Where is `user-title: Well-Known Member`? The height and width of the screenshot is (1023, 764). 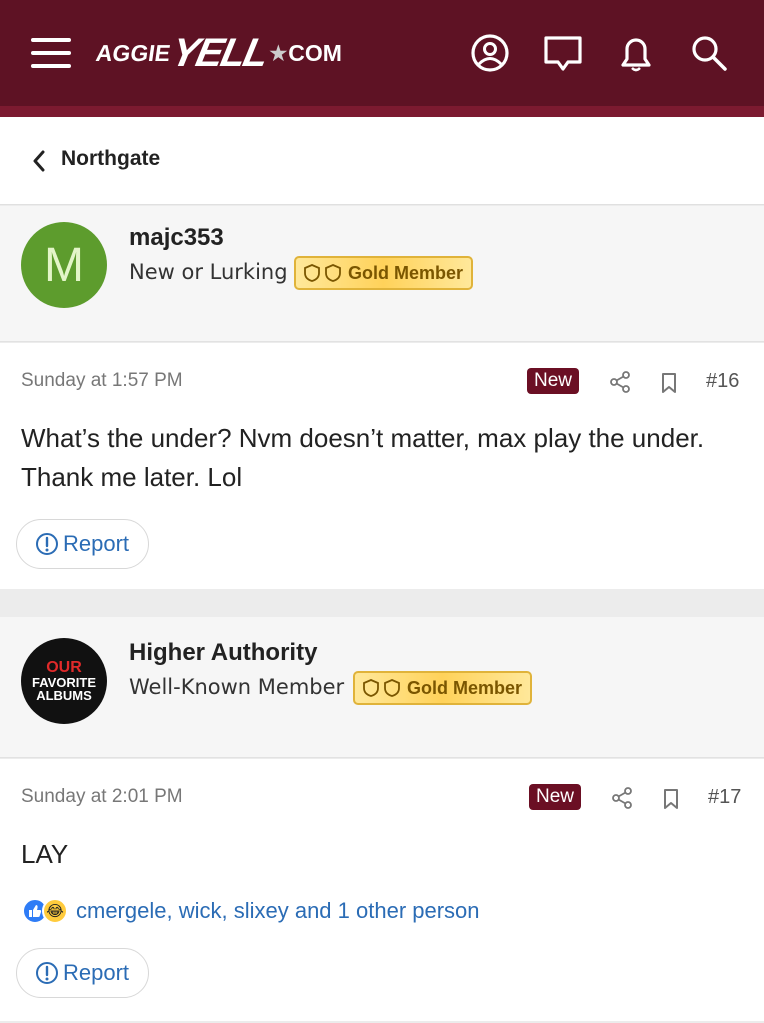
user-title: Well-Known Member is located at coordinates (237, 687).